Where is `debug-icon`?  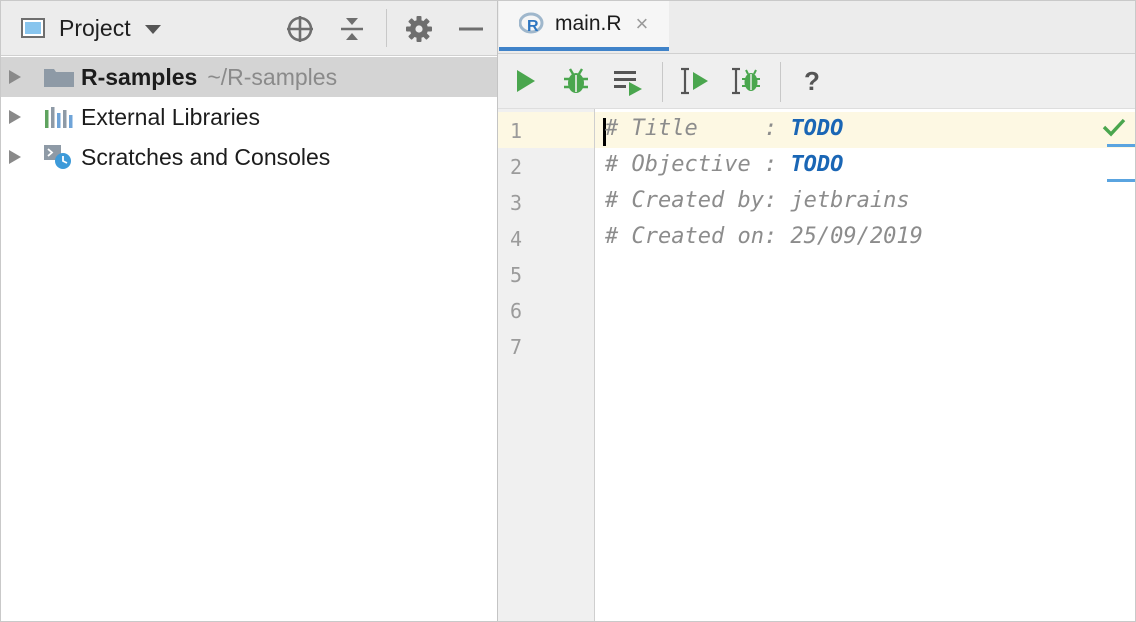 debug-icon is located at coordinates (576, 81).